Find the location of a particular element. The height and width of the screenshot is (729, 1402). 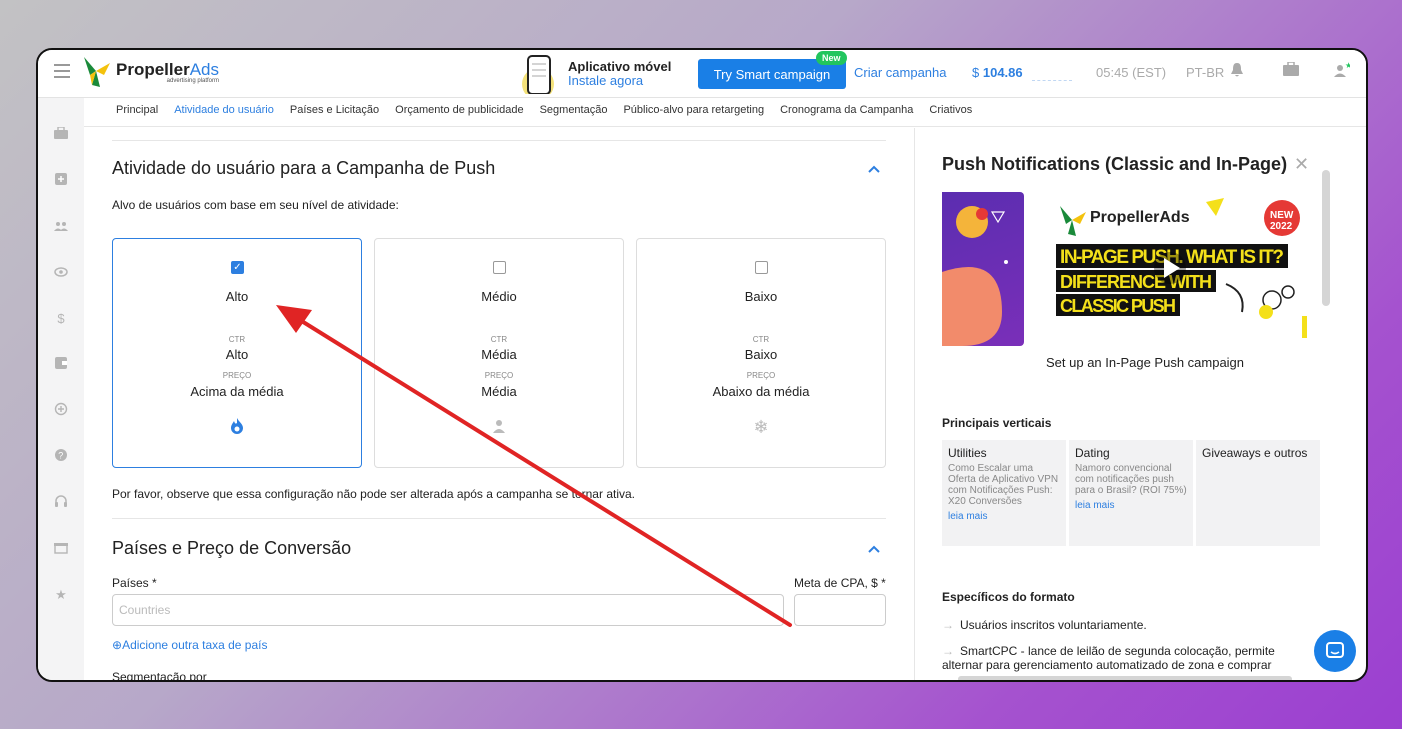

chat-button is located at coordinates (1335, 651).